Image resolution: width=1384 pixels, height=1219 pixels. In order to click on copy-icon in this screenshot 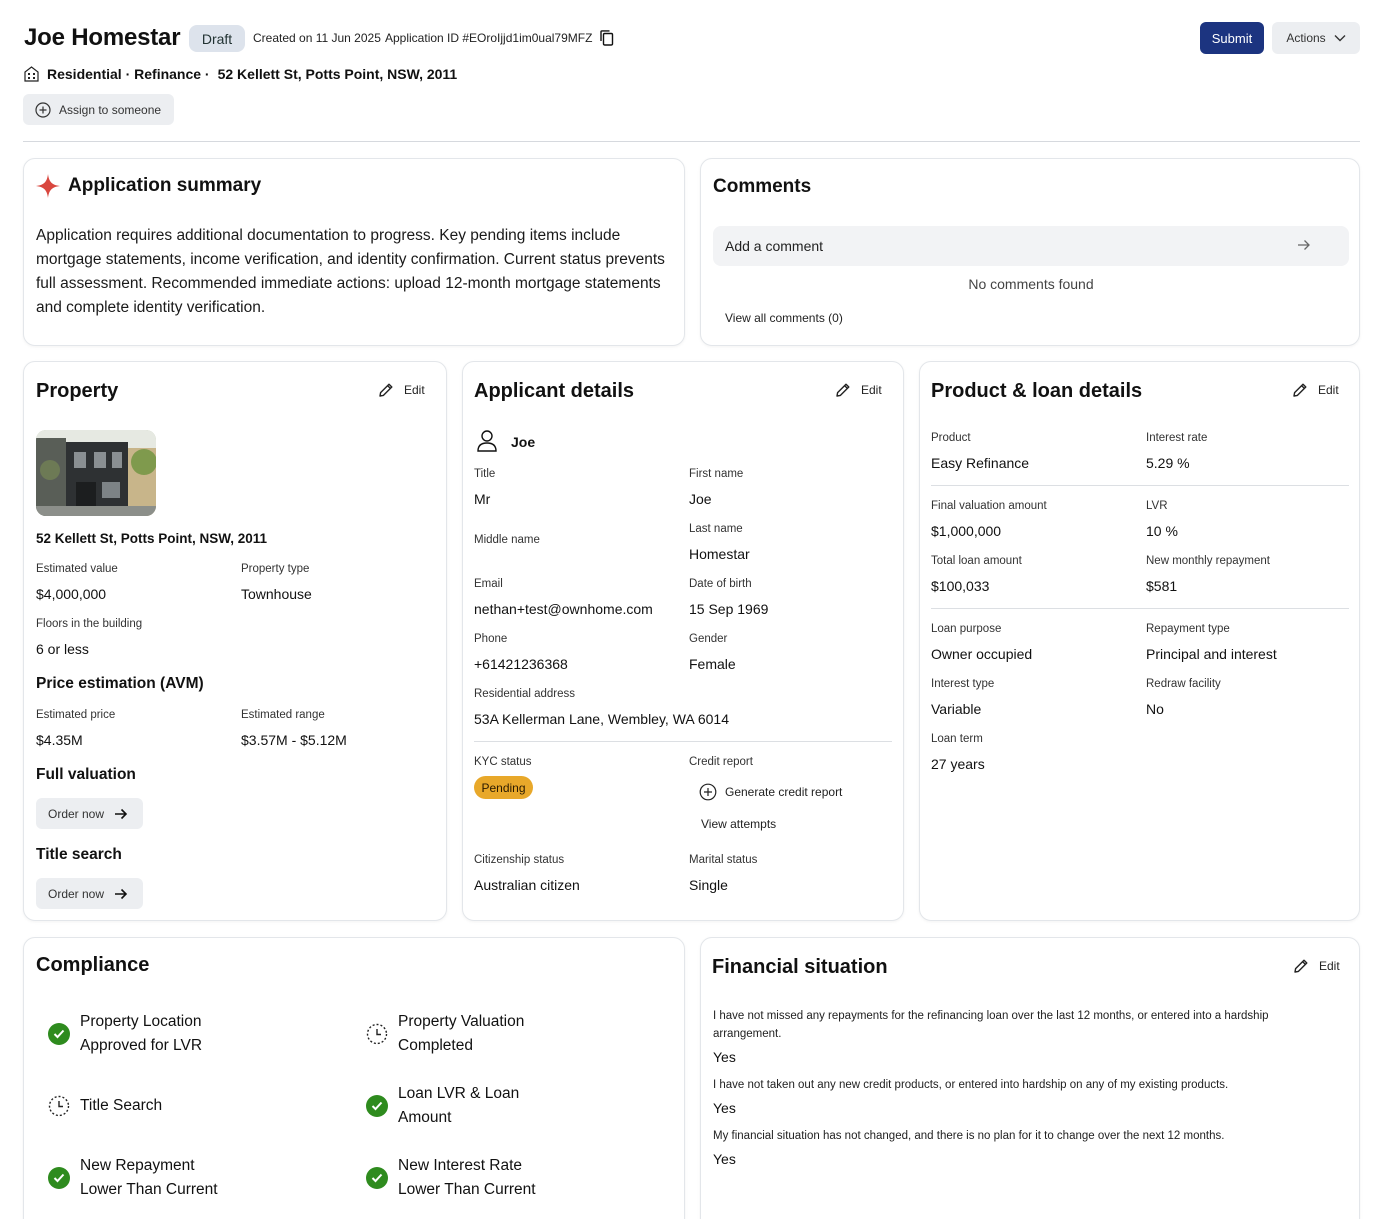, I will do `click(607, 38)`.